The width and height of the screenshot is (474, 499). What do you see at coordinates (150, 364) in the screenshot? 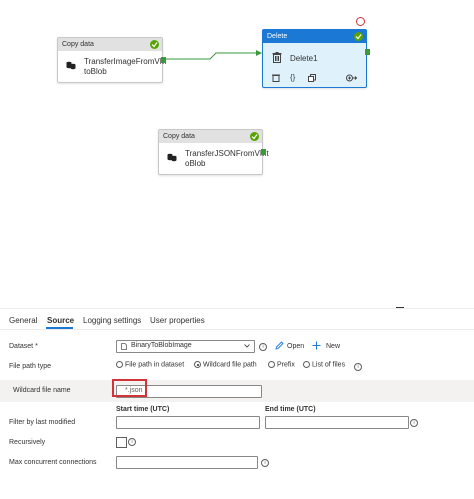
I see `radio-file-path-in-dataset: File path in dataset` at bounding box center [150, 364].